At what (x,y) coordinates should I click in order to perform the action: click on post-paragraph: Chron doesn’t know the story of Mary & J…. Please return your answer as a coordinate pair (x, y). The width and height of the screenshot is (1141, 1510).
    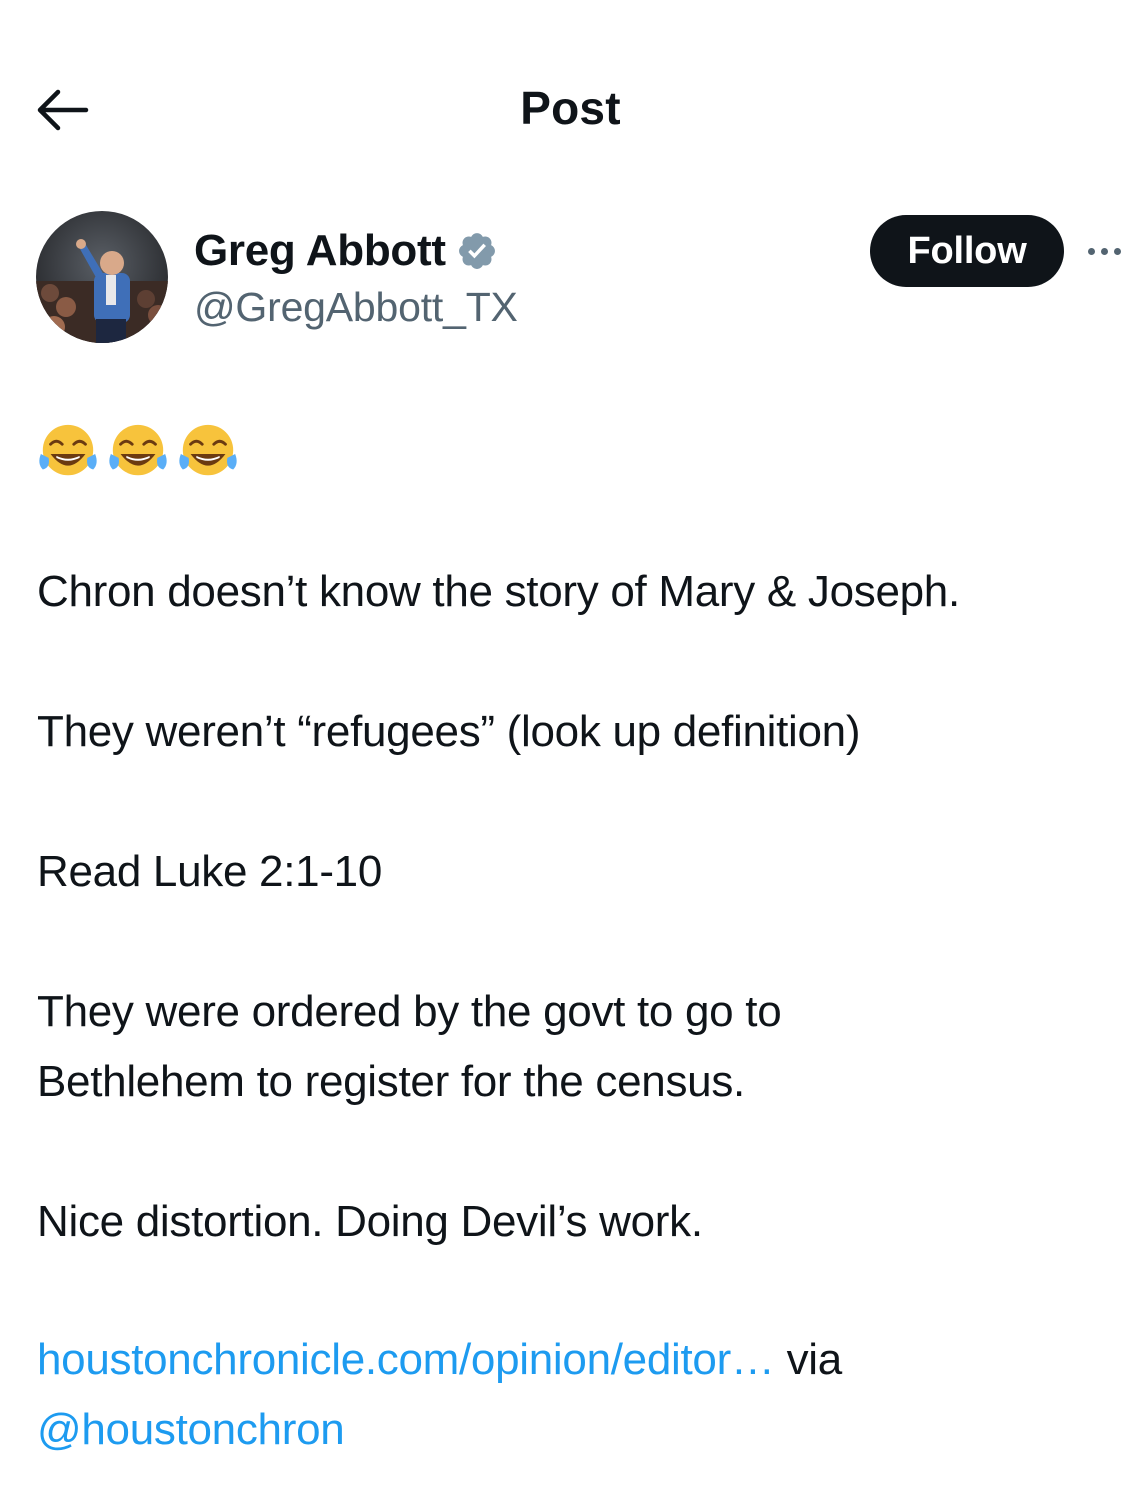
    Looking at the image, I should click on (498, 591).